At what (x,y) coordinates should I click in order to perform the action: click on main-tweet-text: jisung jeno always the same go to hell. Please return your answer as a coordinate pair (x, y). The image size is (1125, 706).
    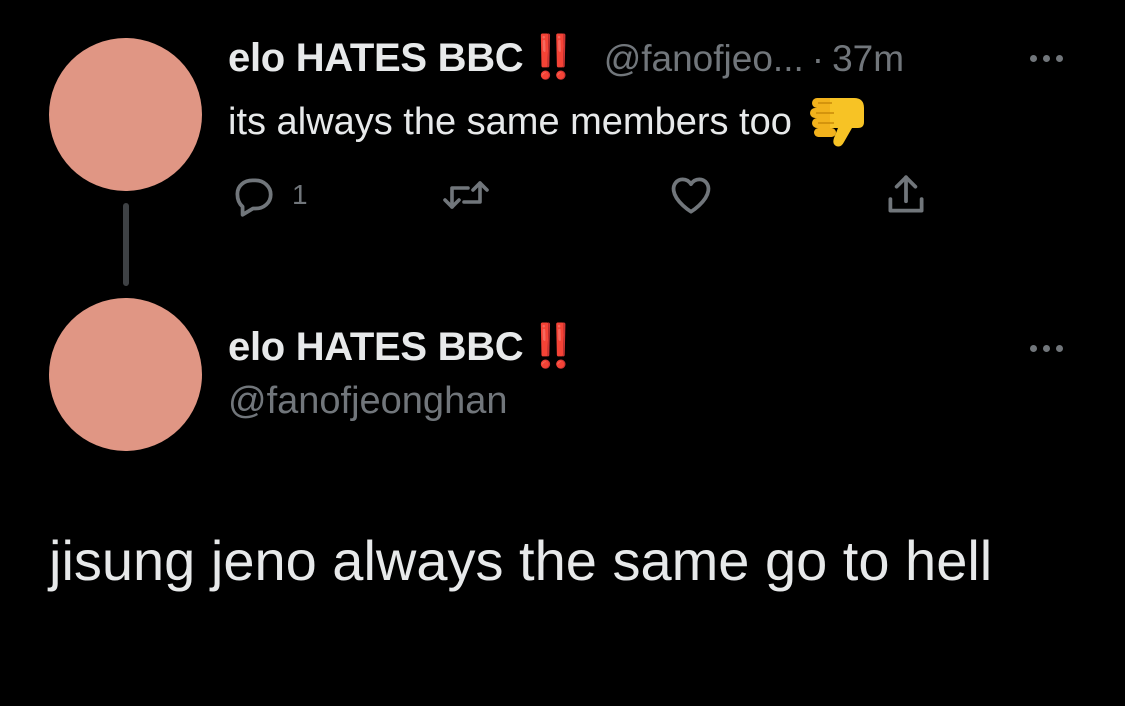
    Looking at the image, I should click on (521, 560).